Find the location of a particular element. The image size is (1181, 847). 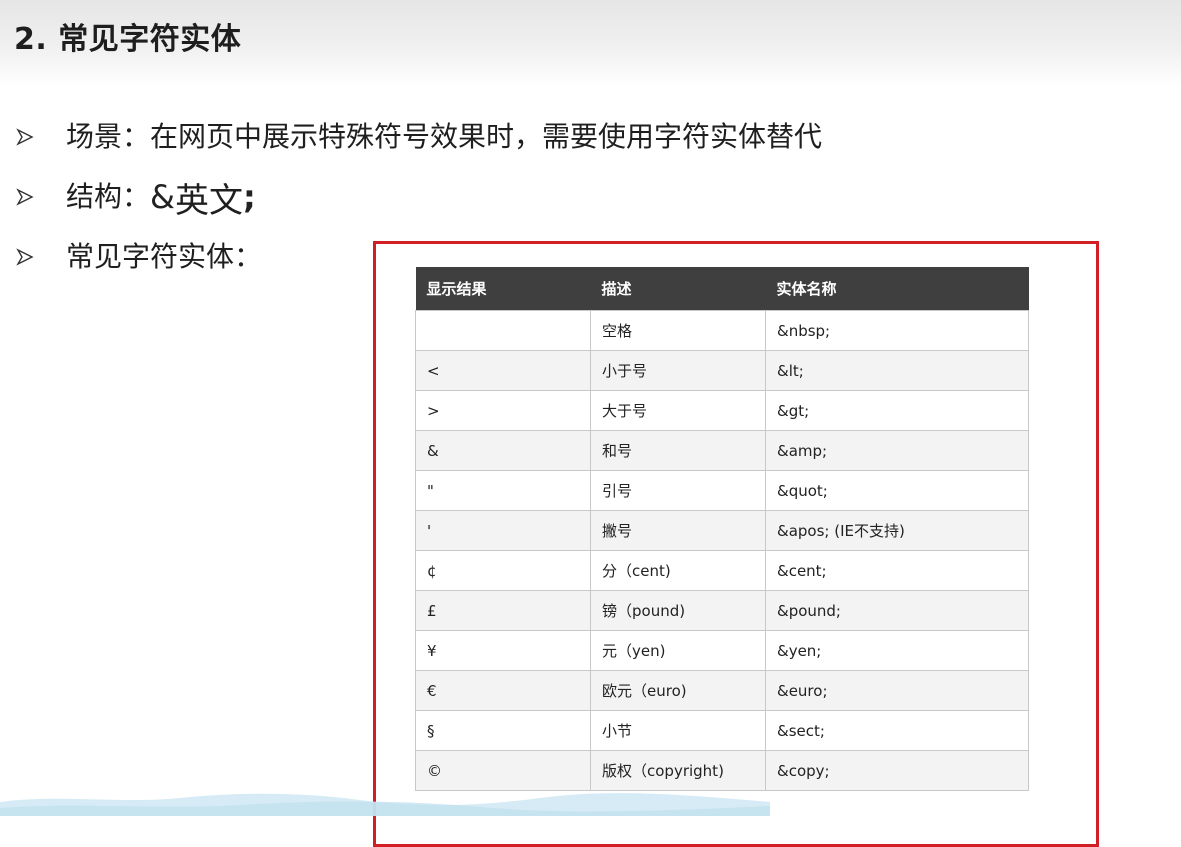

table-row: € 欧元（euro) &euro; is located at coordinates (722, 690).